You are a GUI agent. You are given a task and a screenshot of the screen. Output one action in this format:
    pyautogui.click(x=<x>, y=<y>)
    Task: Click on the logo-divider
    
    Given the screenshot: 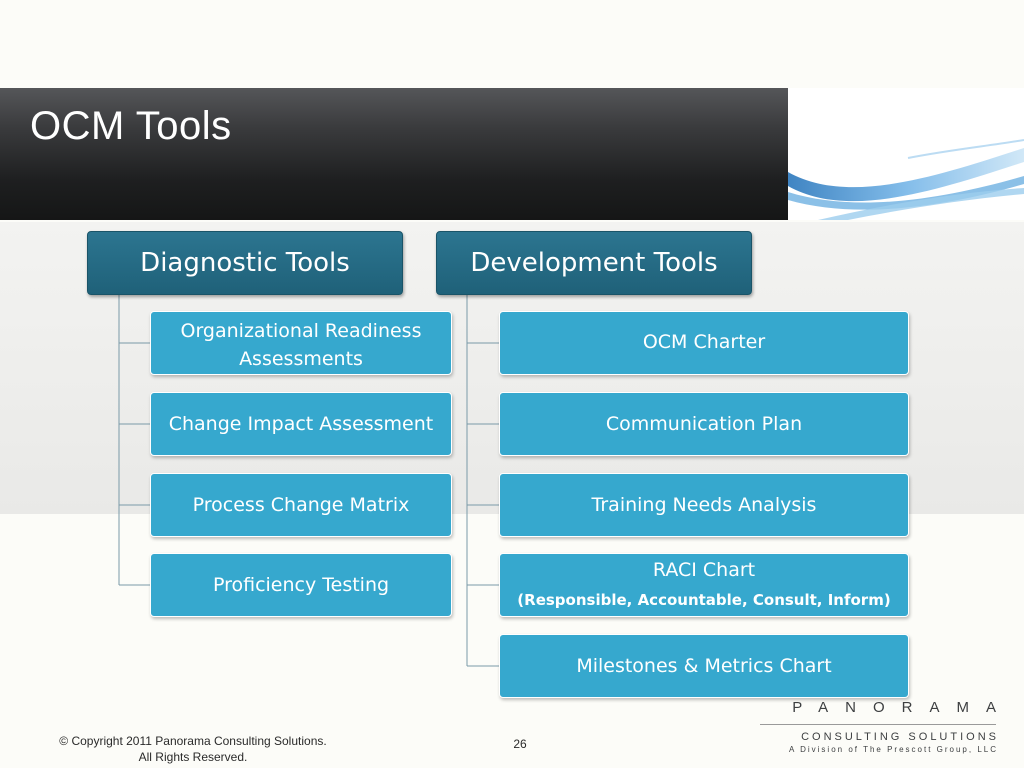 What is the action you would take?
    pyautogui.click(x=878, y=724)
    